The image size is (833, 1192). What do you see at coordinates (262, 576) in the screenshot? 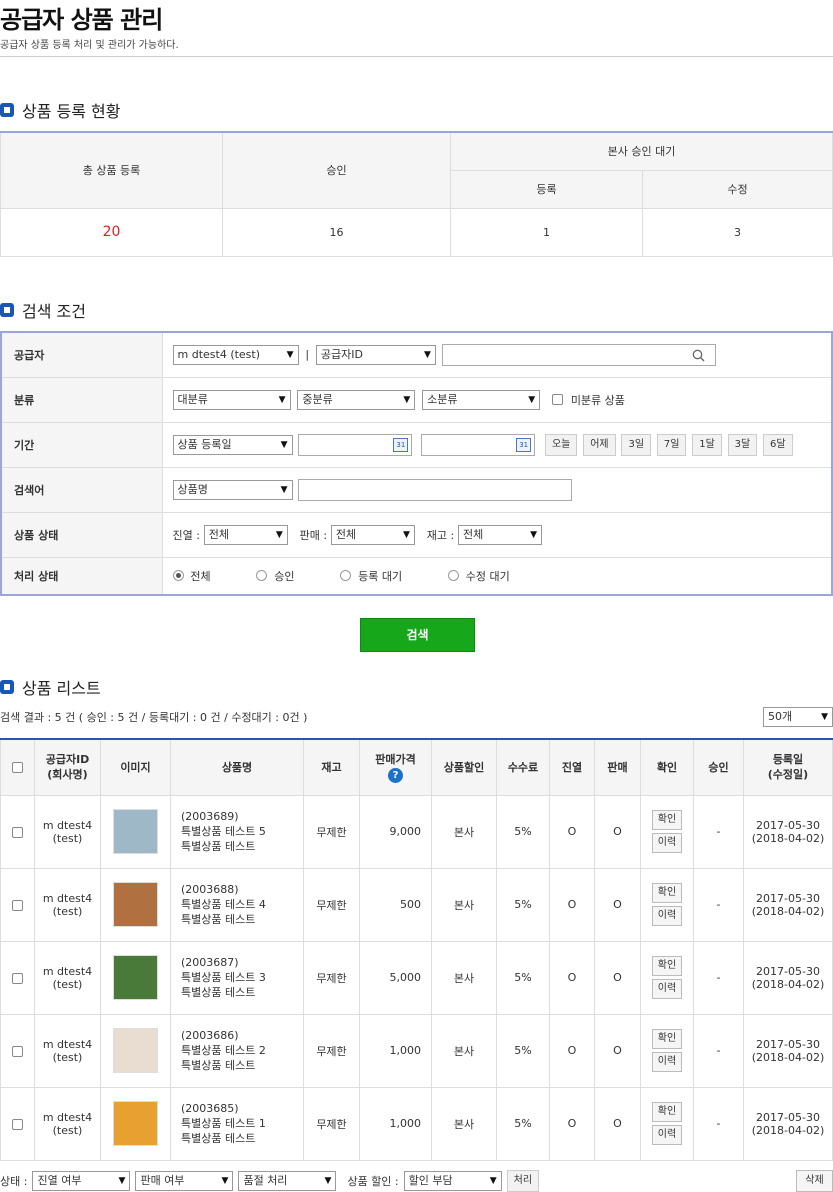
I see `process-status-approved-radio` at bounding box center [262, 576].